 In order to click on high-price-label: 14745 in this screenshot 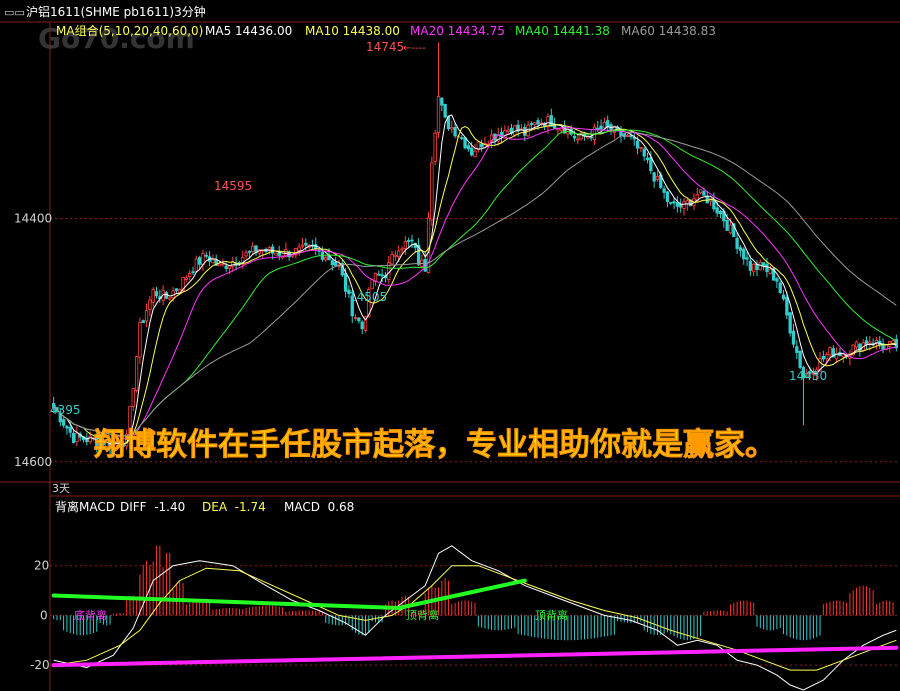, I will do `click(385, 47)`.